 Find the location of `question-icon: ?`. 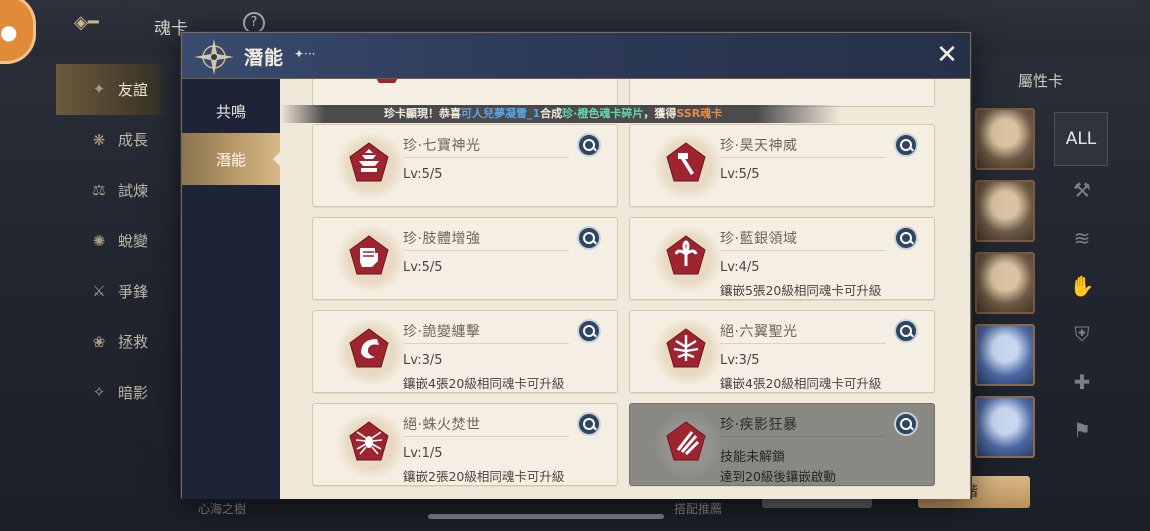

question-icon: ? is located at coordinates (254, 23).